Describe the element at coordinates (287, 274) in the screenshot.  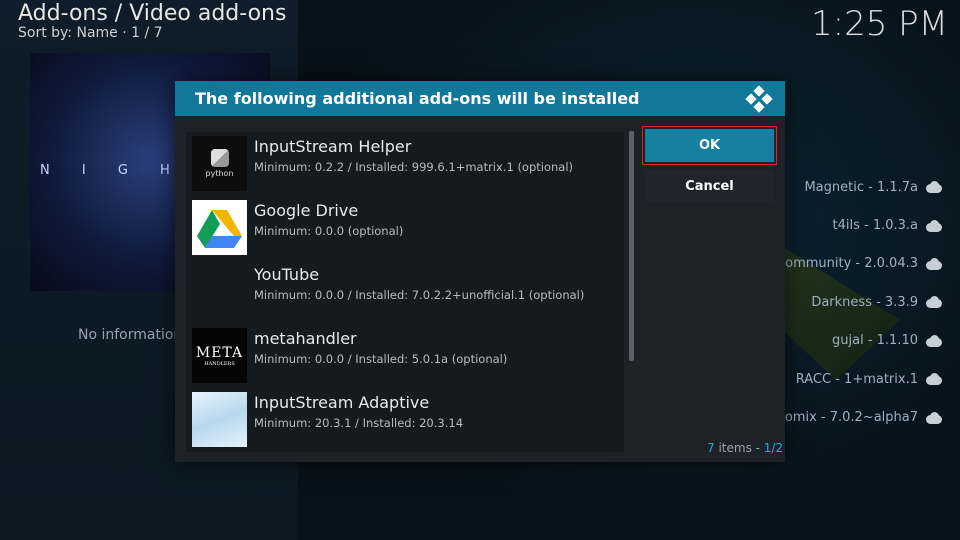
I see `item-name: YouTube` at that location.